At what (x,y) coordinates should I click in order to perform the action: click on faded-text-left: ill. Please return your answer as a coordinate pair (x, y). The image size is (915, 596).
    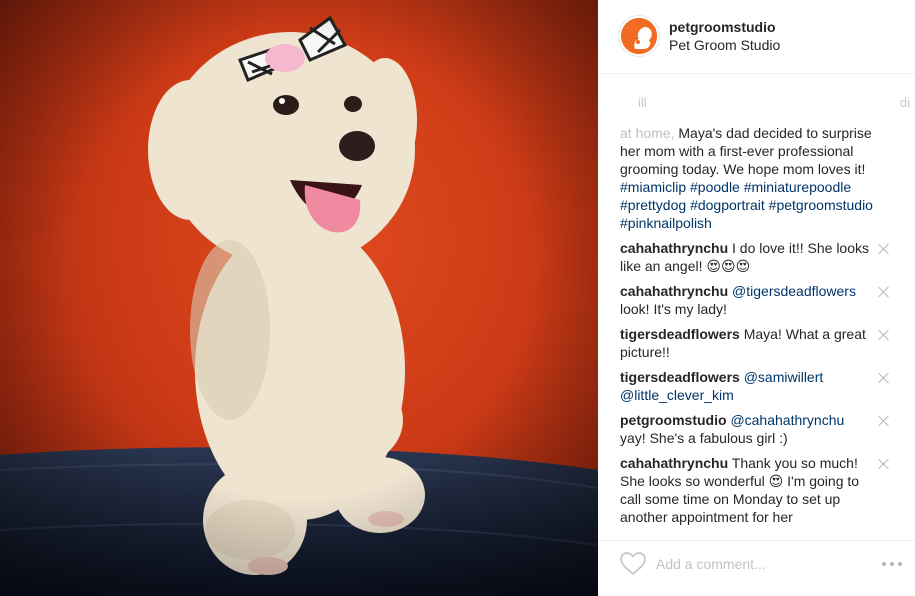
    Looking at the image, I should click on (642, 102).